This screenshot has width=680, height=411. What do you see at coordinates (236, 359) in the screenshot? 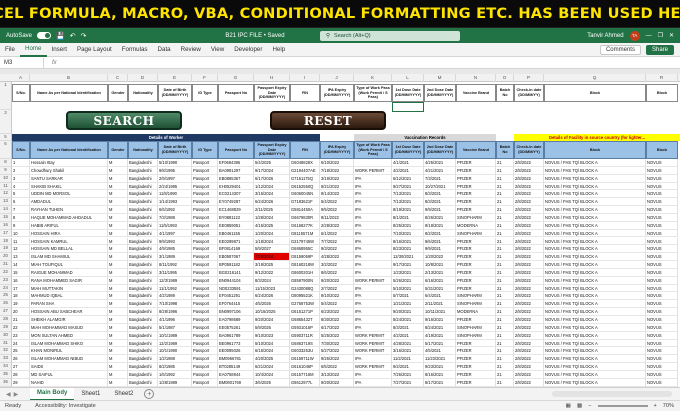
I see `table-cell: BM0966781` at bounding box center [236, 359].